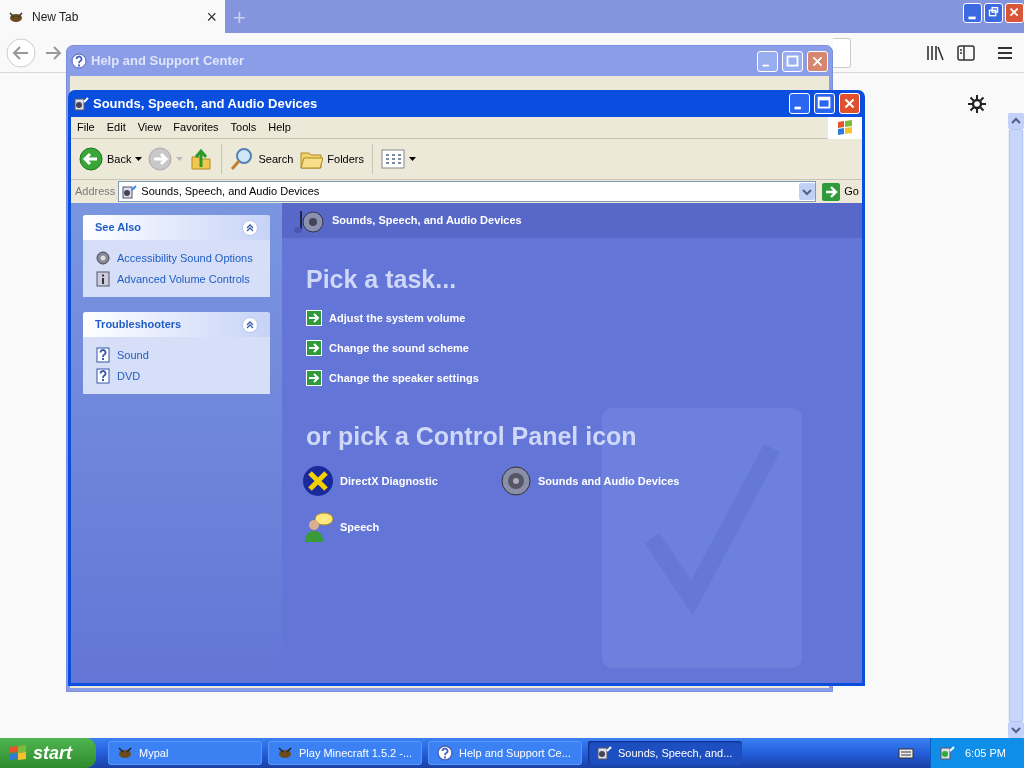 The width and height of the screenshot is (1024, 768). What do you see at coordinates (95, 192) in the screenshot?
I see `address-label: Address` at bounding box center [95, 192].